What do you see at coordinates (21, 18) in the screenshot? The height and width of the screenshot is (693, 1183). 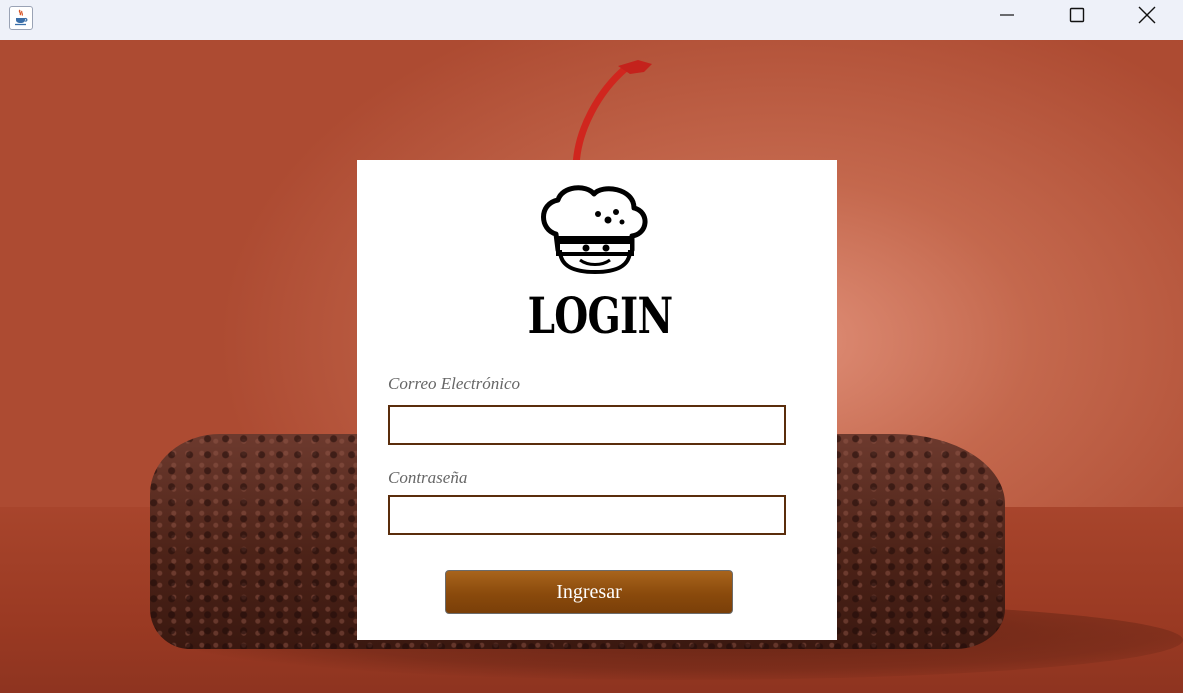 I see `java-cup-icon` at bounding box center [21, 18].